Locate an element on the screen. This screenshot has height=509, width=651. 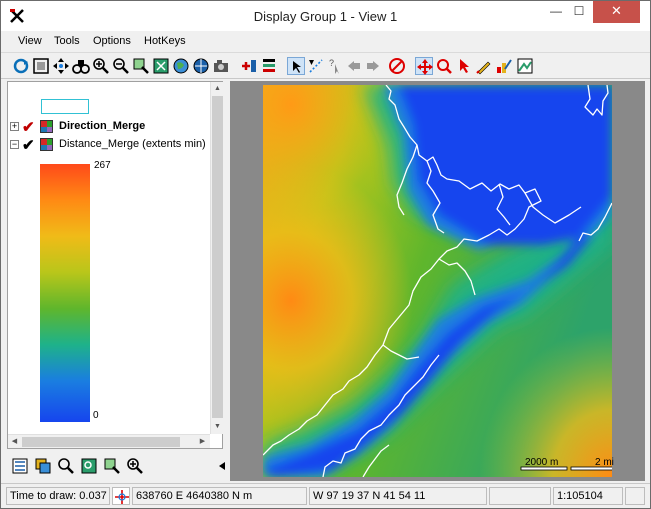
scroll-left-arrow-icon: ◀ is located at coordinates (14, 441).